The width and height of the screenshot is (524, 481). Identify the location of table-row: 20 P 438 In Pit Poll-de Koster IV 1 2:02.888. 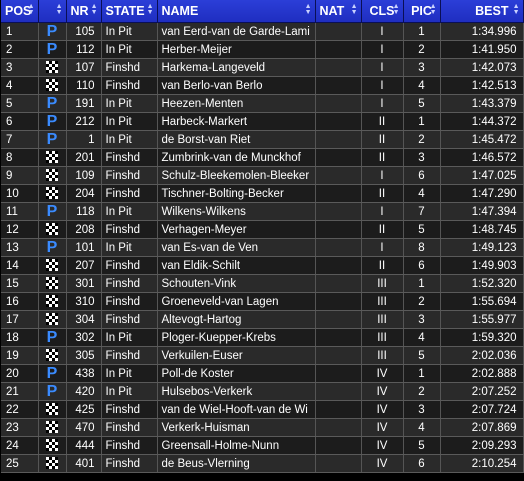
(262, 373).